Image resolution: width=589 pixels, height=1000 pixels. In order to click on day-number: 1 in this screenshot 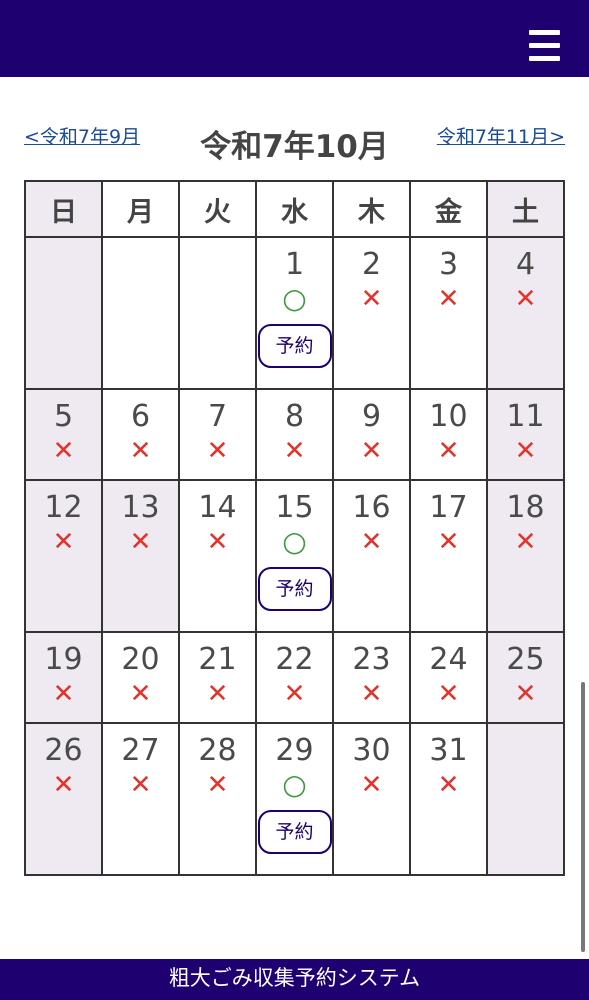, I will do `click(294, 264)`.